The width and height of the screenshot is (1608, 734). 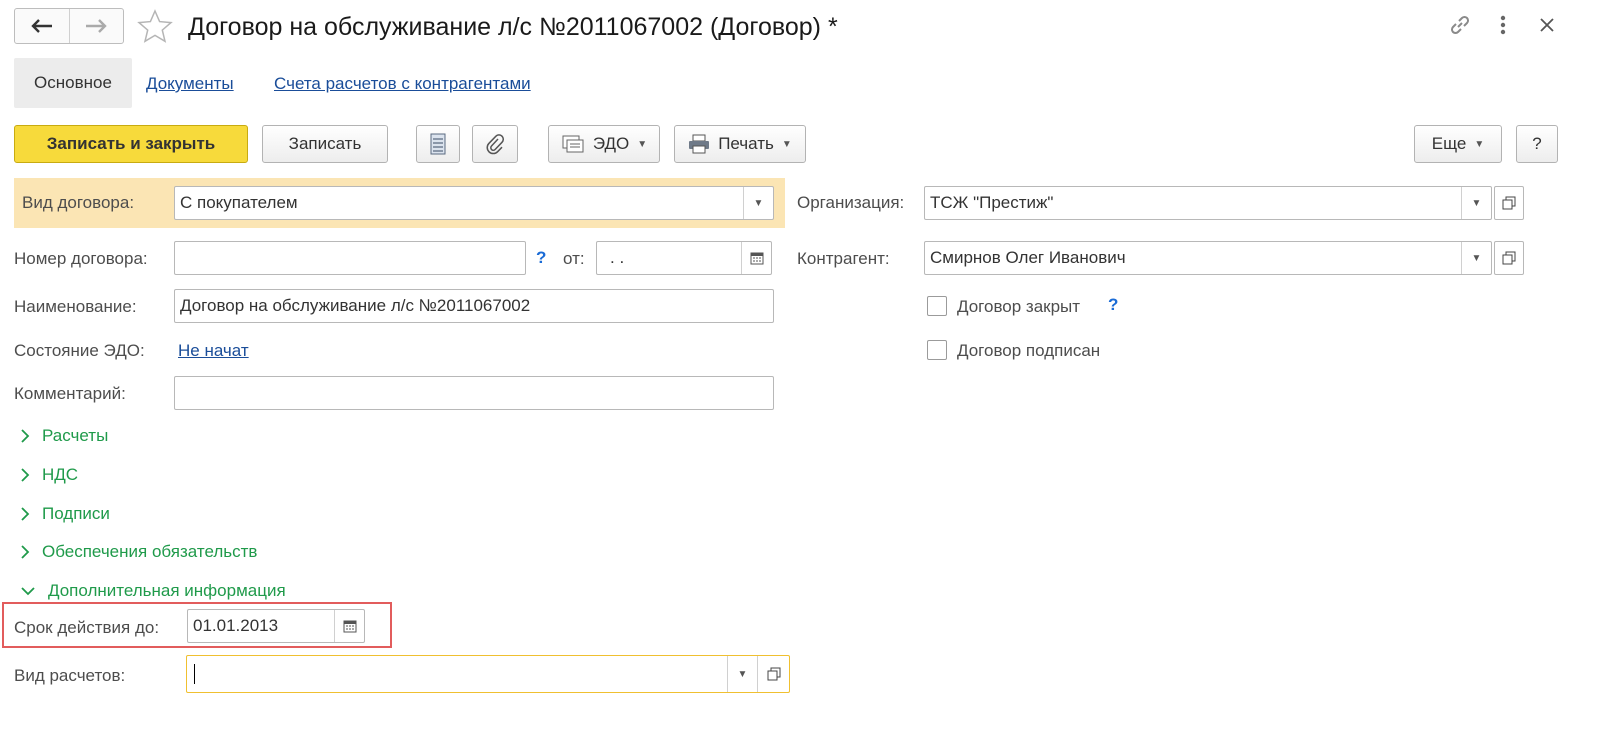 I want to click on contract-number-input, so click(x=350, y=258).